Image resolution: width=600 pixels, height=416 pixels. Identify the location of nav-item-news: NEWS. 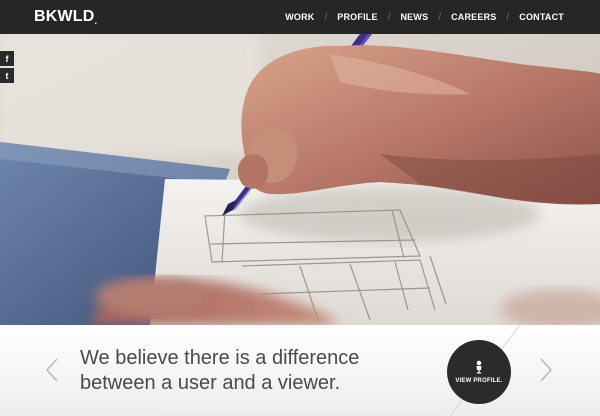
(414, 17).